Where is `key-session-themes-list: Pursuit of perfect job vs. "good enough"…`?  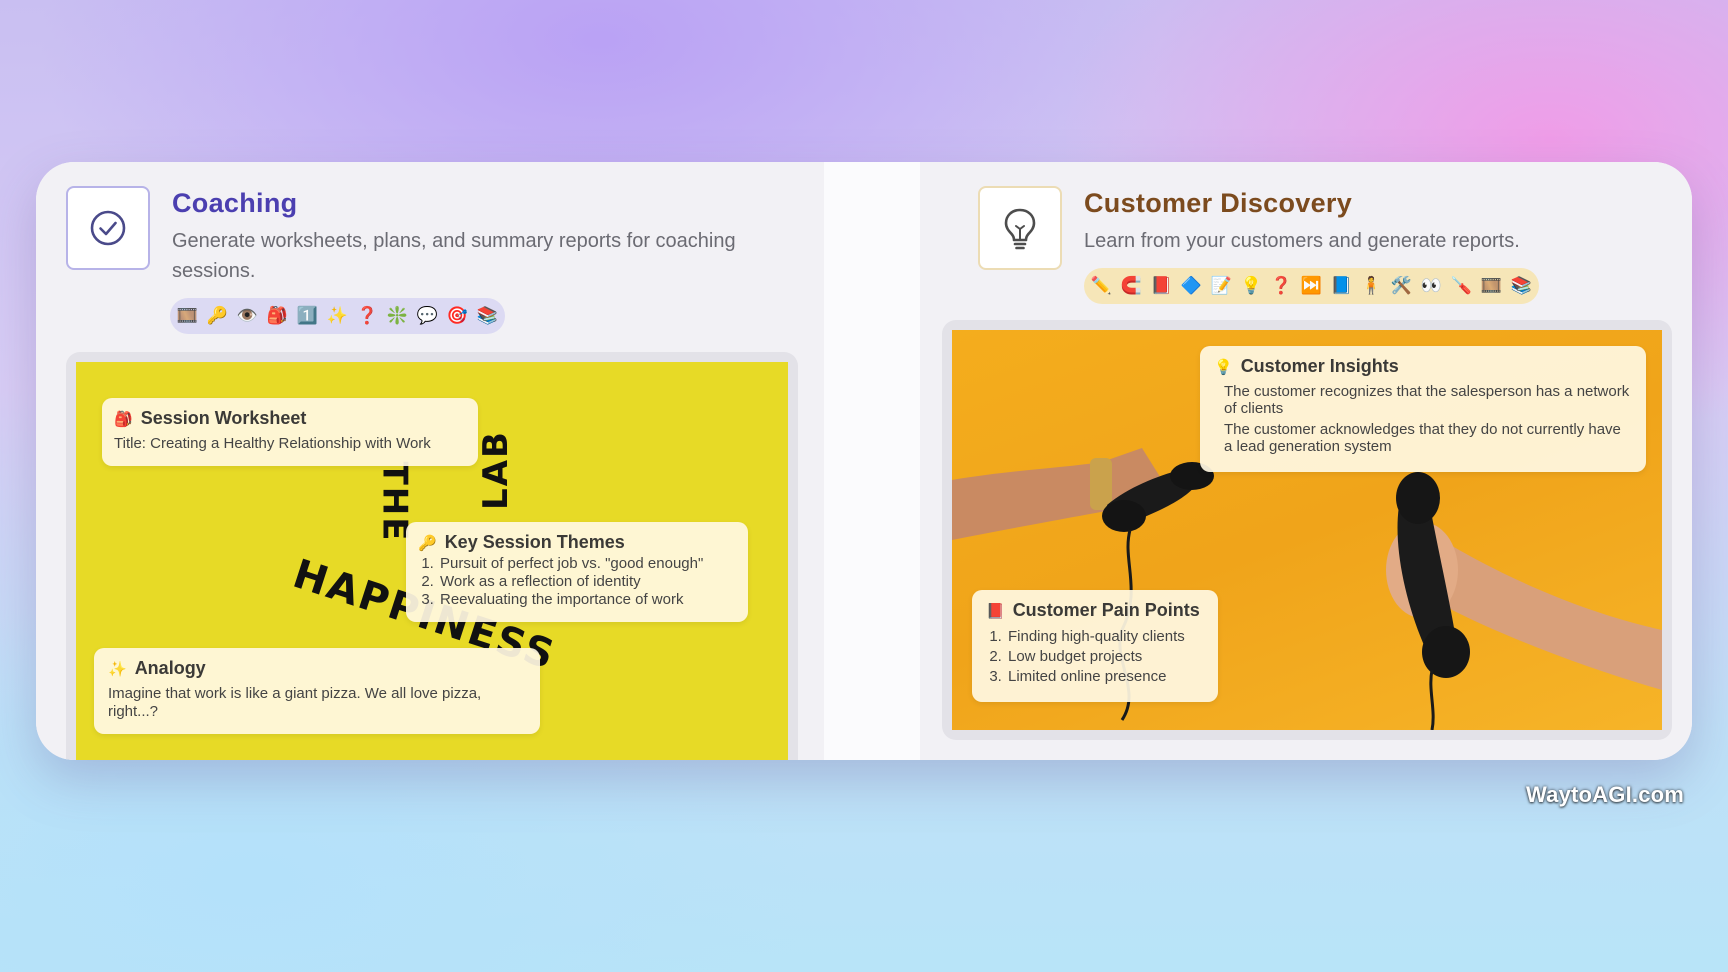 key-session-themes-list: Pursuit of perfect job vs. "good enough"… is located at coordinates (577, 582).